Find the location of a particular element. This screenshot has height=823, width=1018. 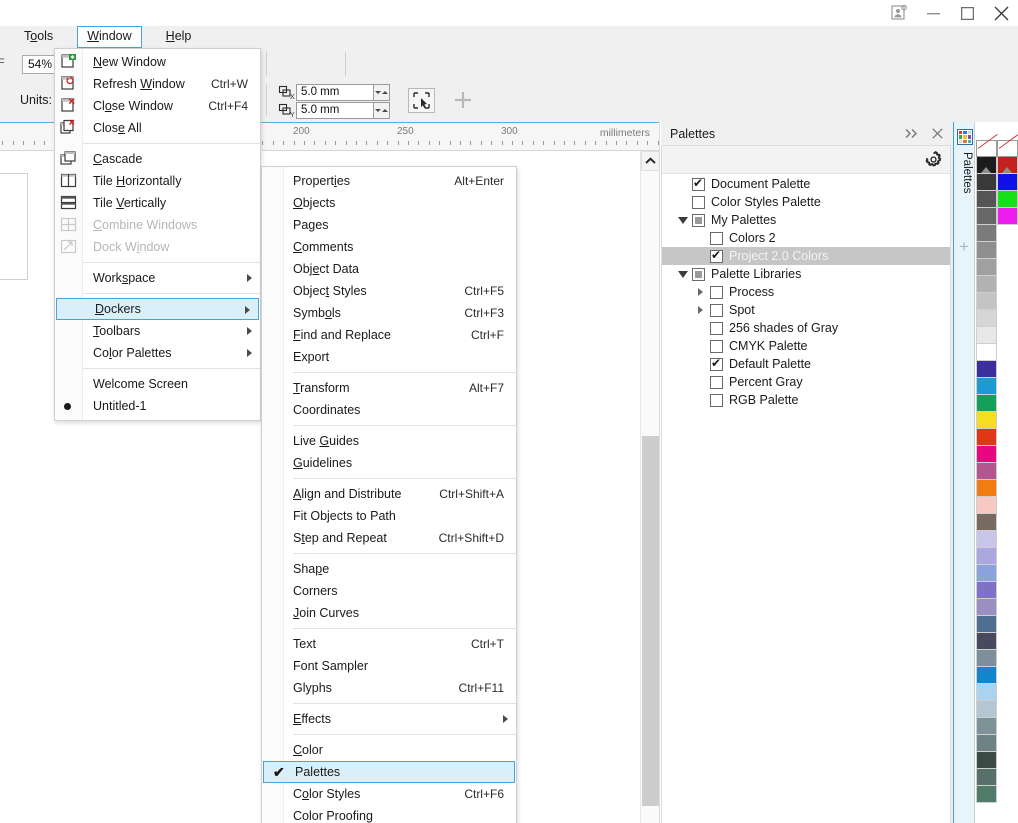

default-color-palette is located at coordinates (986, 471).